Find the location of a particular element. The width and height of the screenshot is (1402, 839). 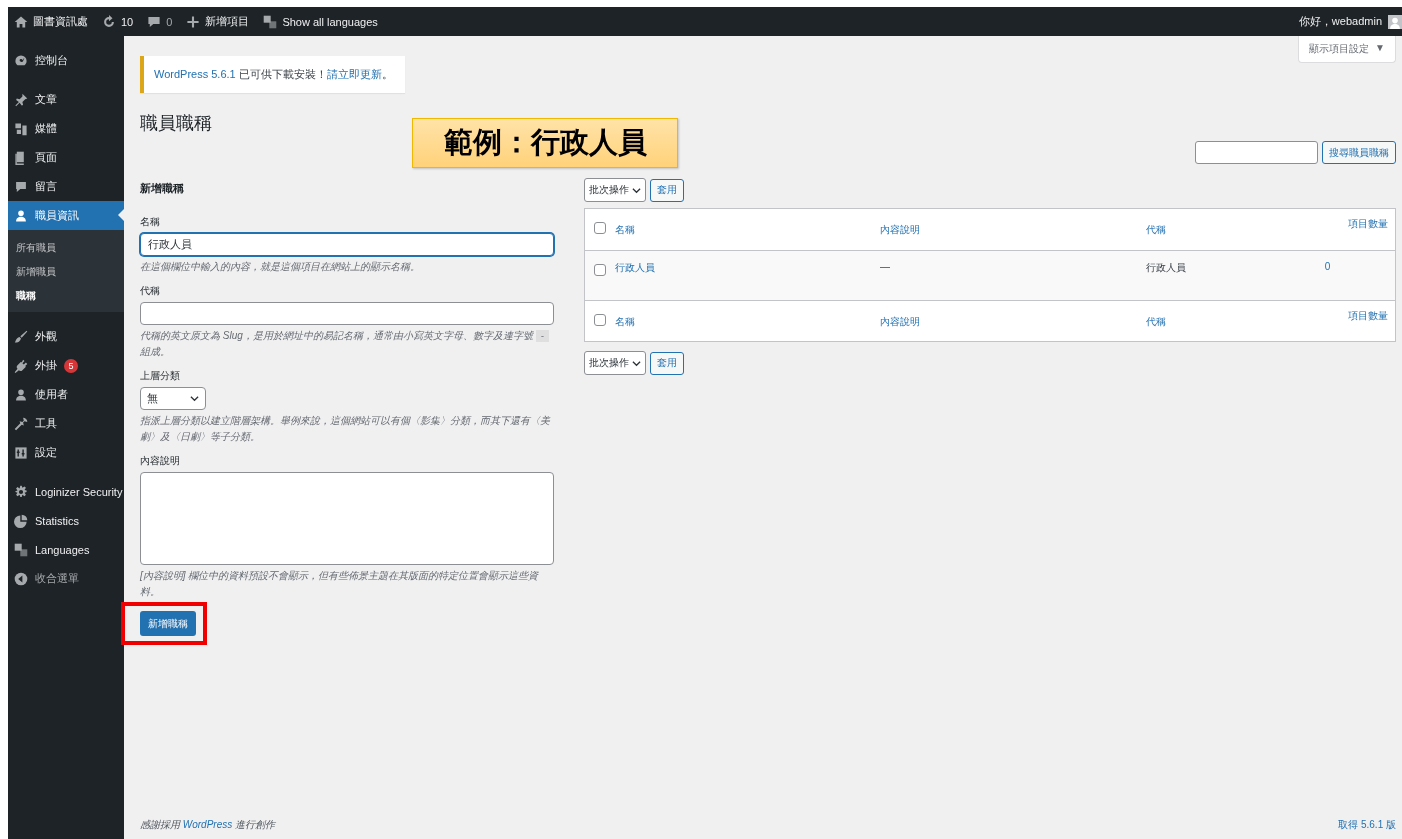

refresh-icon is located at coordinates (109, 21).